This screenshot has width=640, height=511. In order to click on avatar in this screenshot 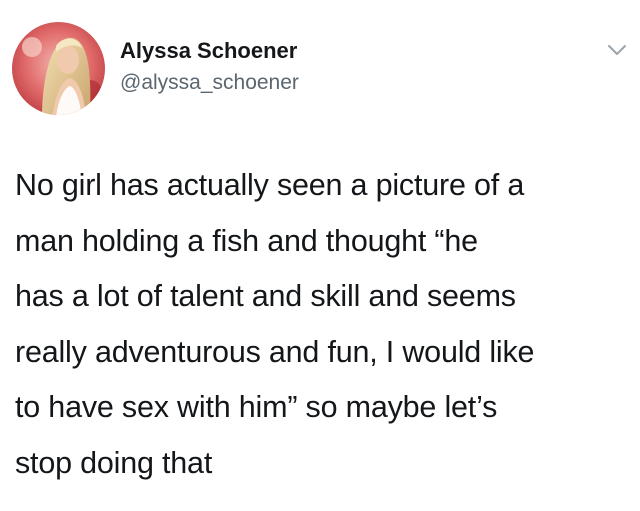, I will do `click(58, 68)`.